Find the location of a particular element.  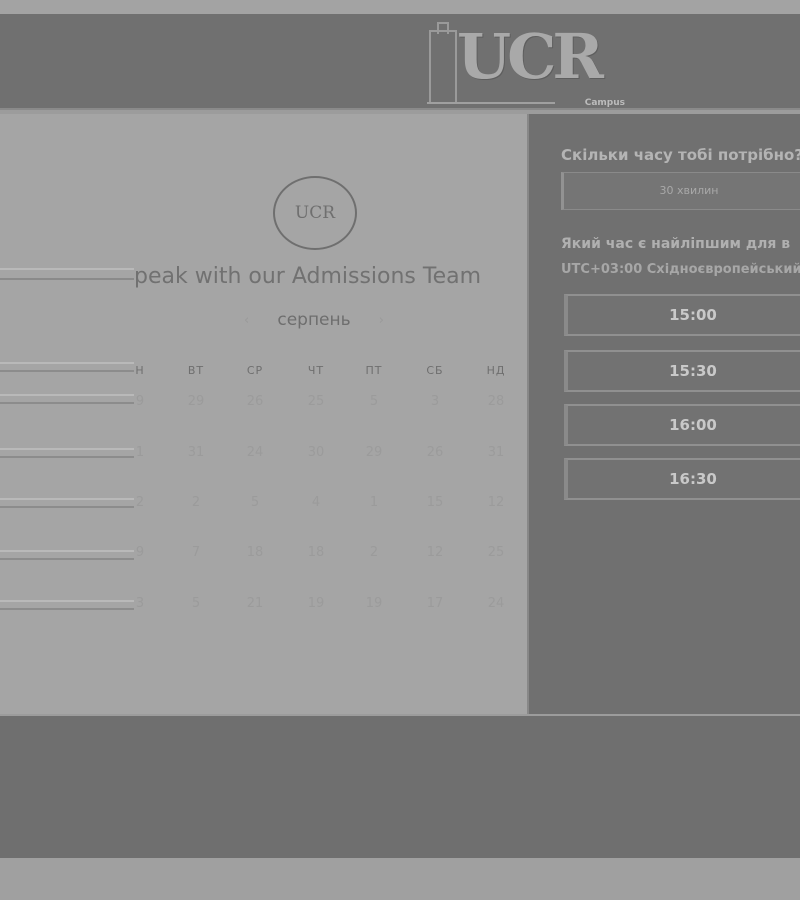

chevron-right-icon: › is located at coordinates (381, 320).